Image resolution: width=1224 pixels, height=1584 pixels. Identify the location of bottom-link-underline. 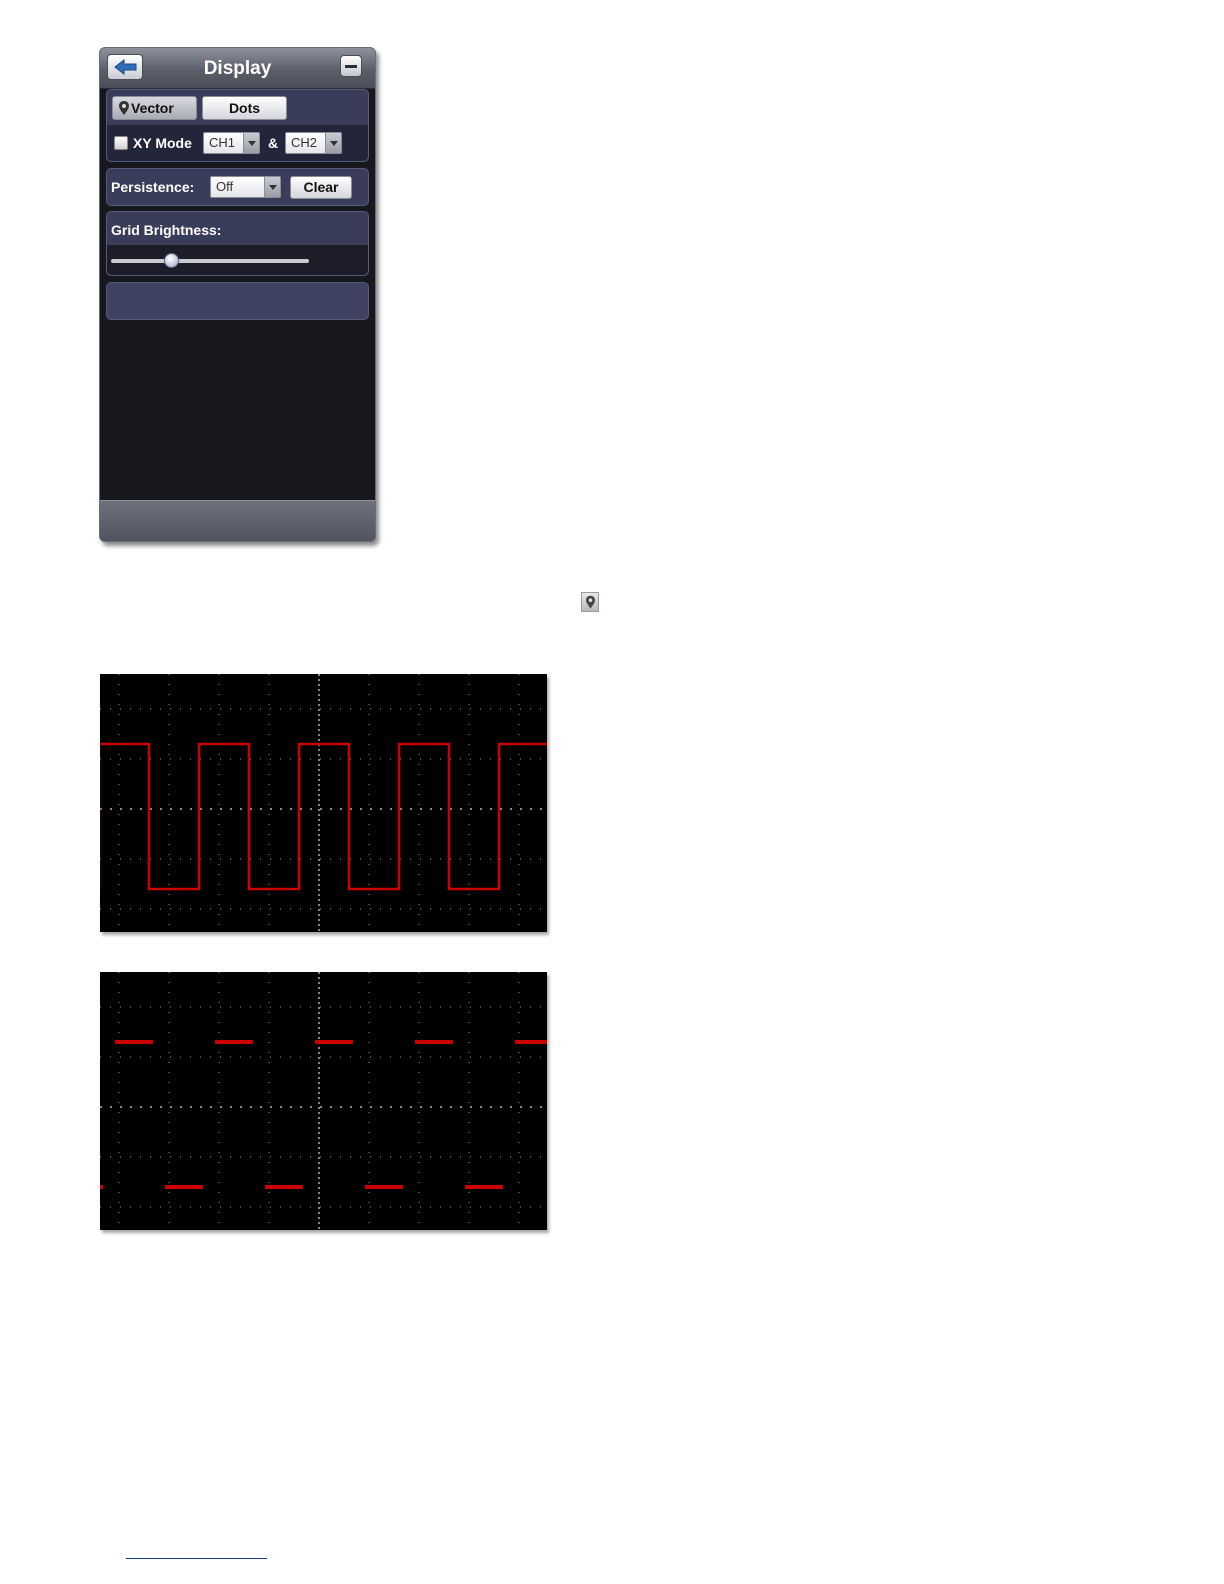
(196, 1558).